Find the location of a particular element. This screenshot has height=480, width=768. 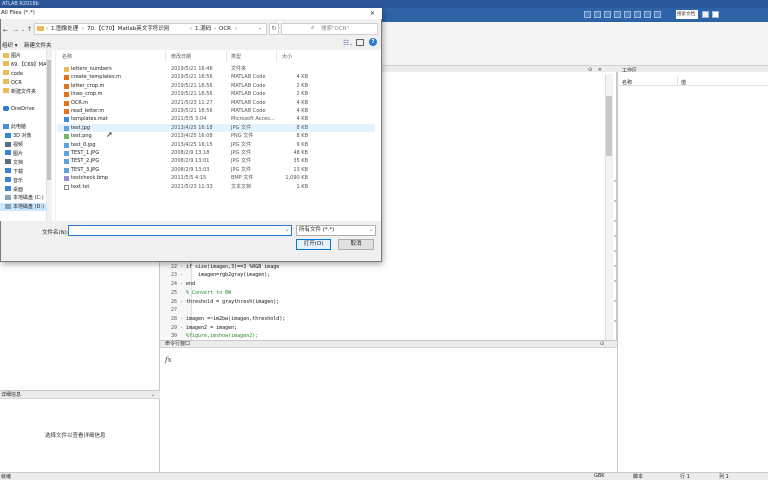

nav-item: 69.【C69】MA is located at coordinates (25, 65).